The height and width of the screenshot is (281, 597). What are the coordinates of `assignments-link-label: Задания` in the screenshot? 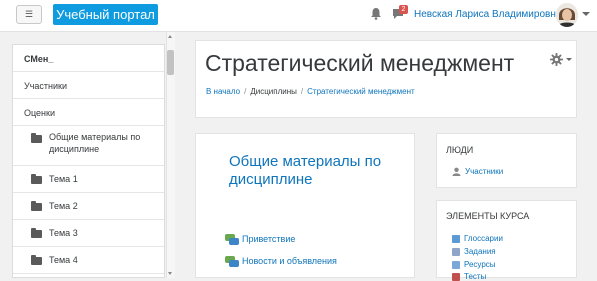 It's located at (480, 251).